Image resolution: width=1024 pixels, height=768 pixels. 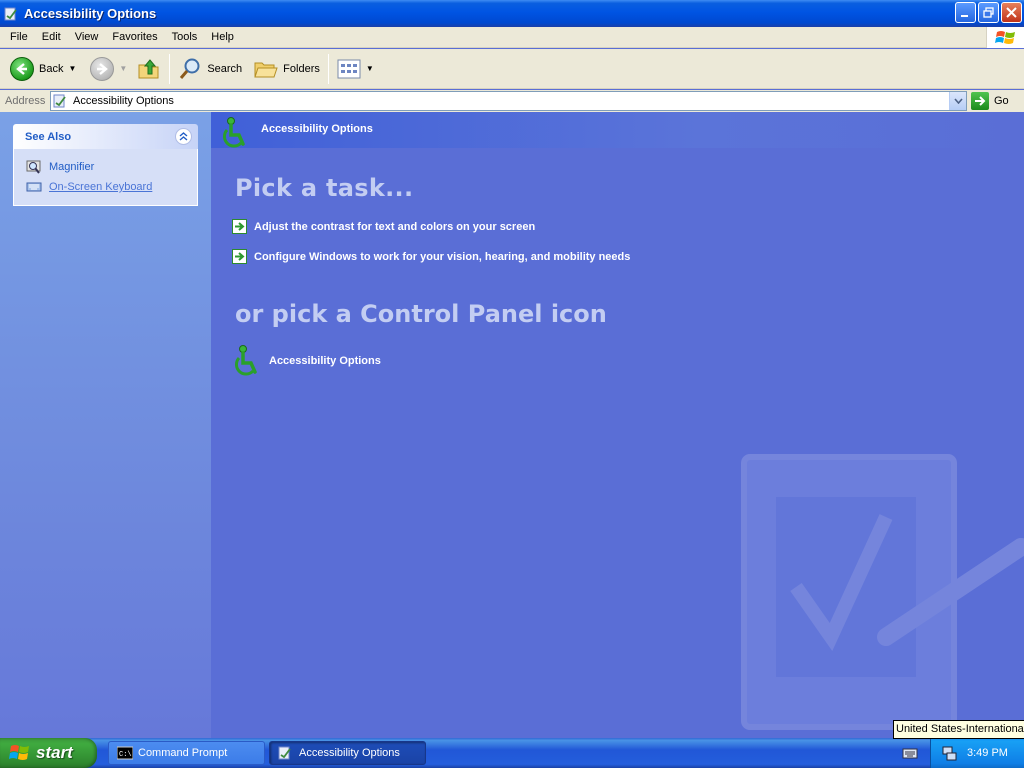 What do you see at coordinates (190, 68) in the screenshot?
I see `search-icon` at bounding box center [190, 68].